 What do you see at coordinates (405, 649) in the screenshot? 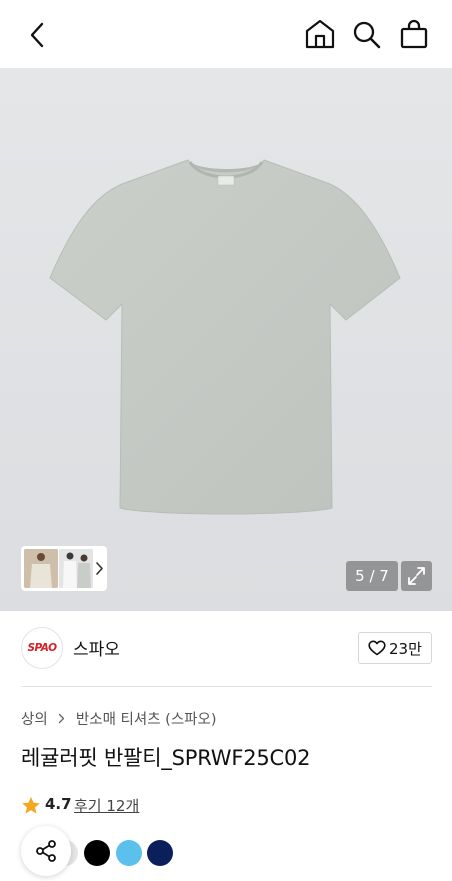
I see `like-count: 23만` at bounding box center [405, 649].